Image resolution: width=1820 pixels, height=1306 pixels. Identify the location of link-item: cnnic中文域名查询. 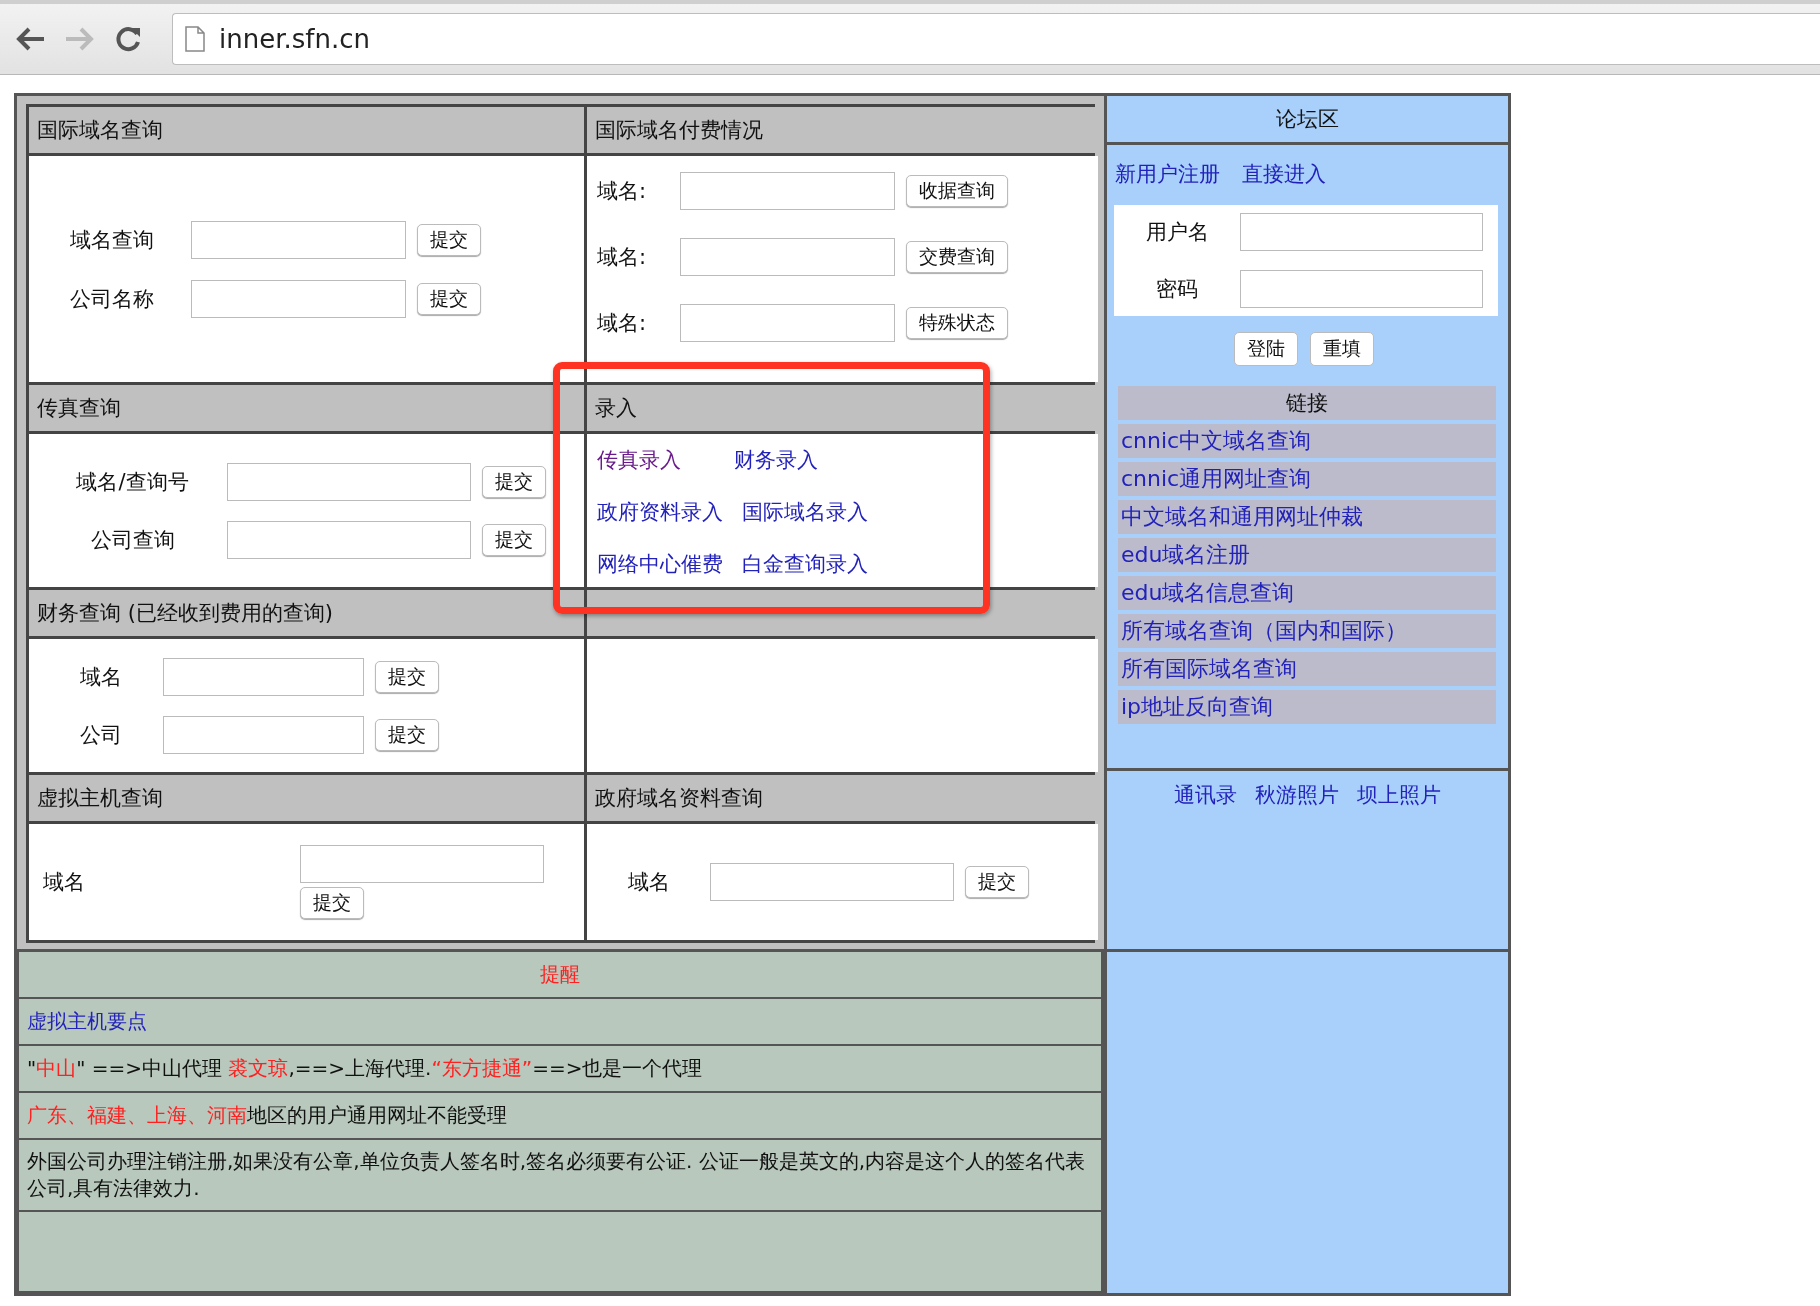
(1307, 441).